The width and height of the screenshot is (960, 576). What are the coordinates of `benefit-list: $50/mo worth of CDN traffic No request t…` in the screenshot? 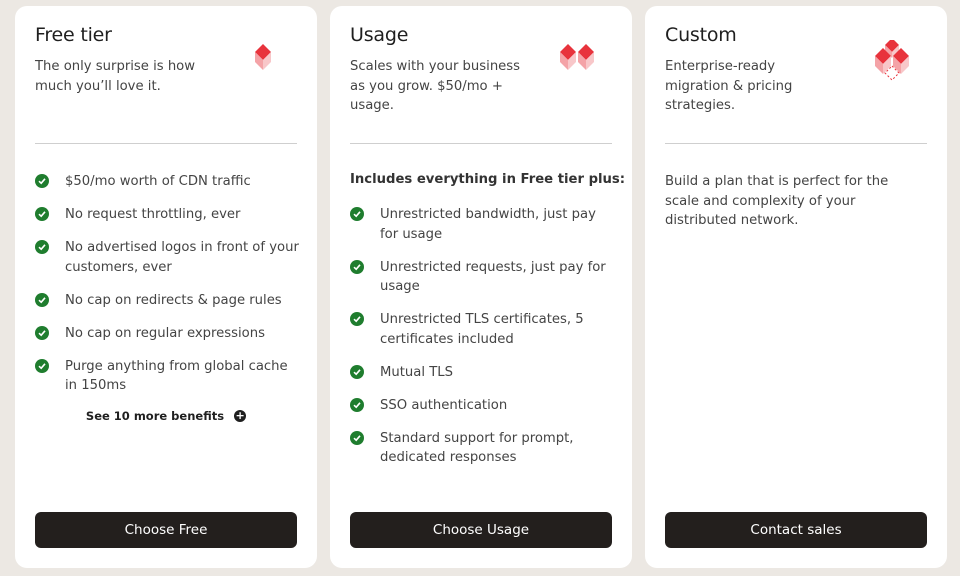 It's located at (169, 290).